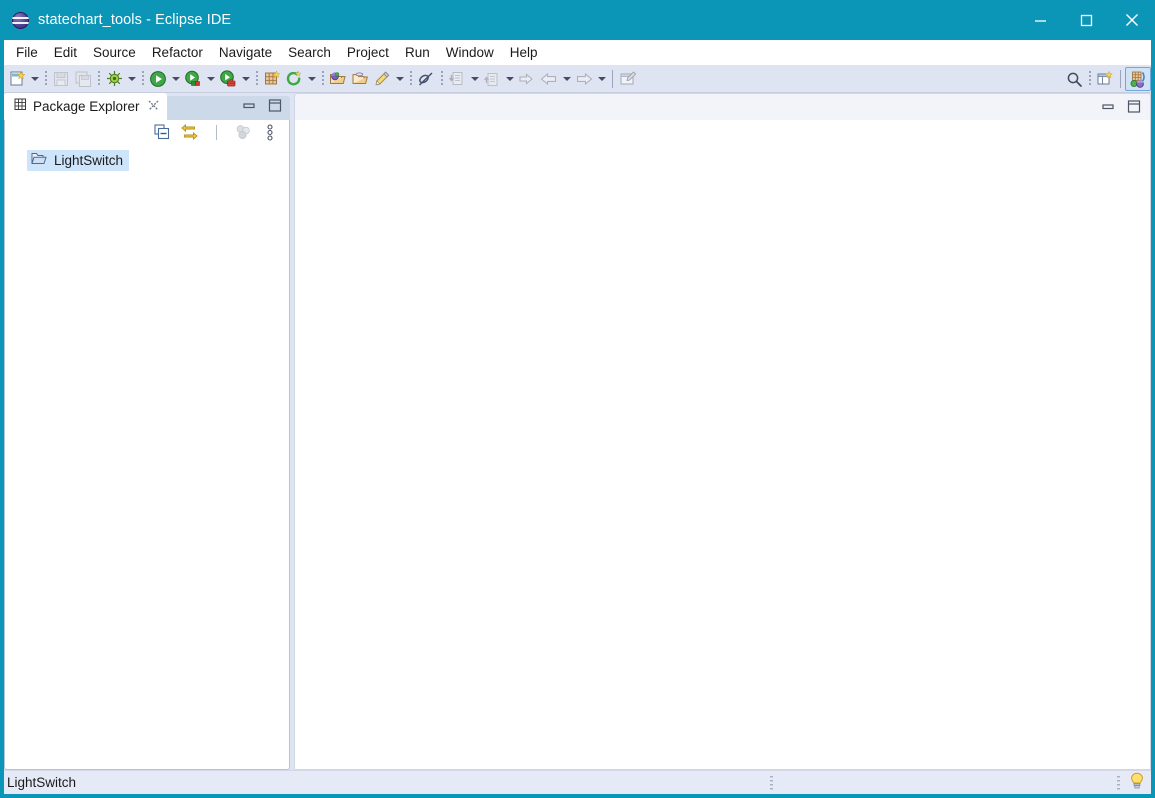 This screenshot has width=1155, height=798. Describe the element at coordinates (153, 106) in the screenshot. I see `close-tab-icon` at that location.